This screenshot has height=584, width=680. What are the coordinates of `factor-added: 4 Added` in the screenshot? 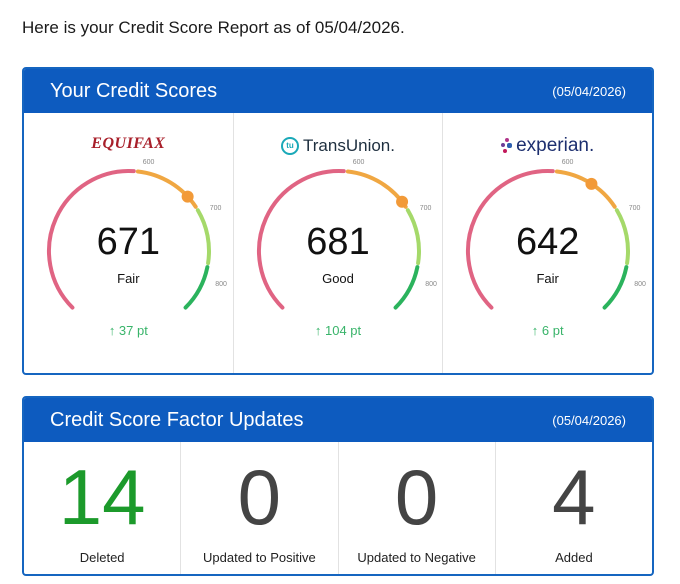 It's located at (574, 508).